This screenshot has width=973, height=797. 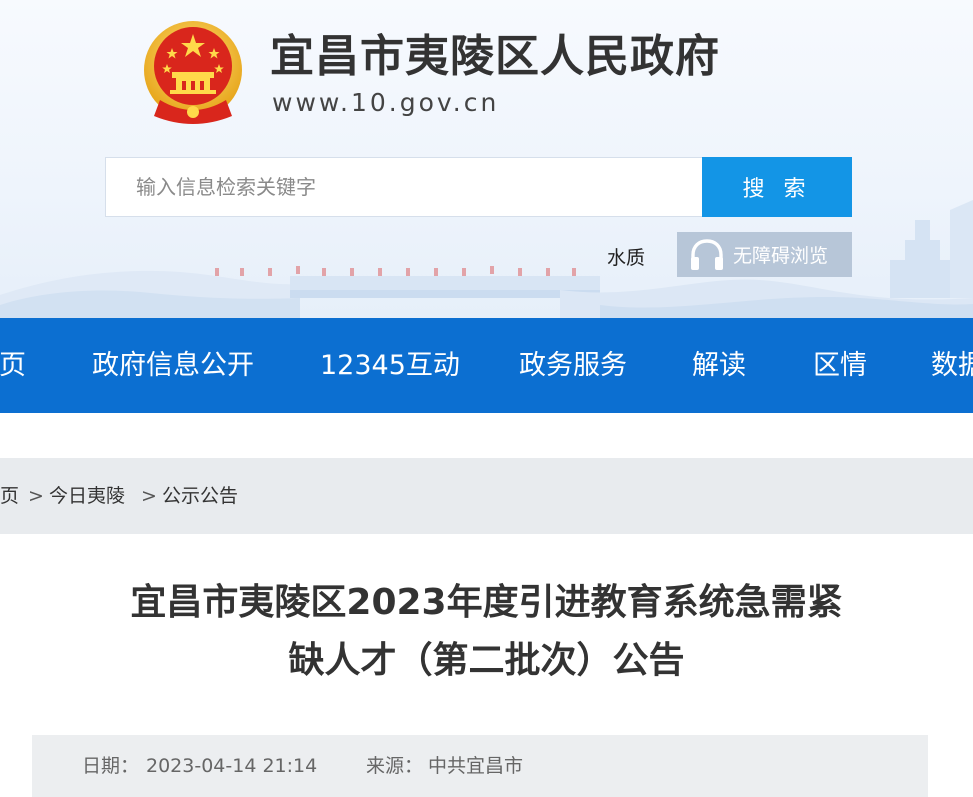 What do you see at coordinates (13, 365) in the screenshot?
I see `nav-item-home: 页` at bounding box center [13, 365].